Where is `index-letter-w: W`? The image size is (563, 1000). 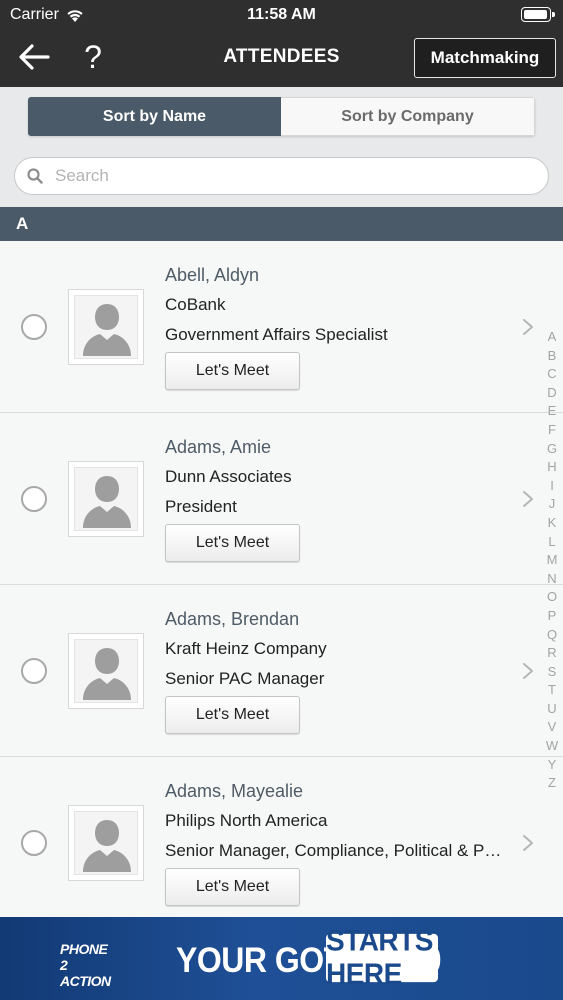
index-letter-w: W is located at coordinates (552, 746).